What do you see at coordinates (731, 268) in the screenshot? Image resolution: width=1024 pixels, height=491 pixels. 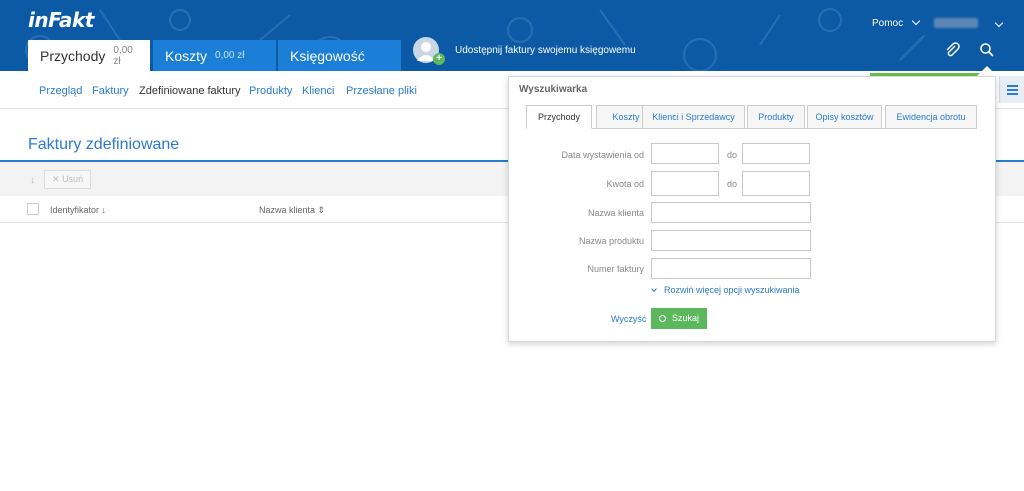 I see `invoice-number-input` at bounding box center [731, 268].